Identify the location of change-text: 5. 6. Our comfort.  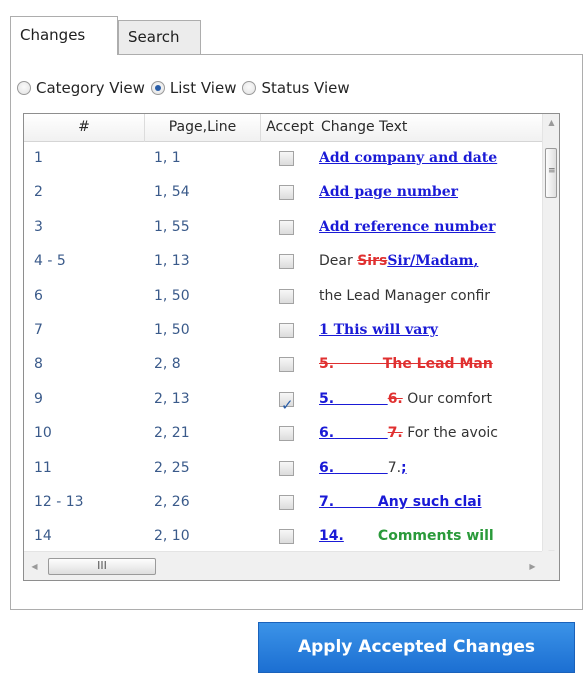
(430, 399).